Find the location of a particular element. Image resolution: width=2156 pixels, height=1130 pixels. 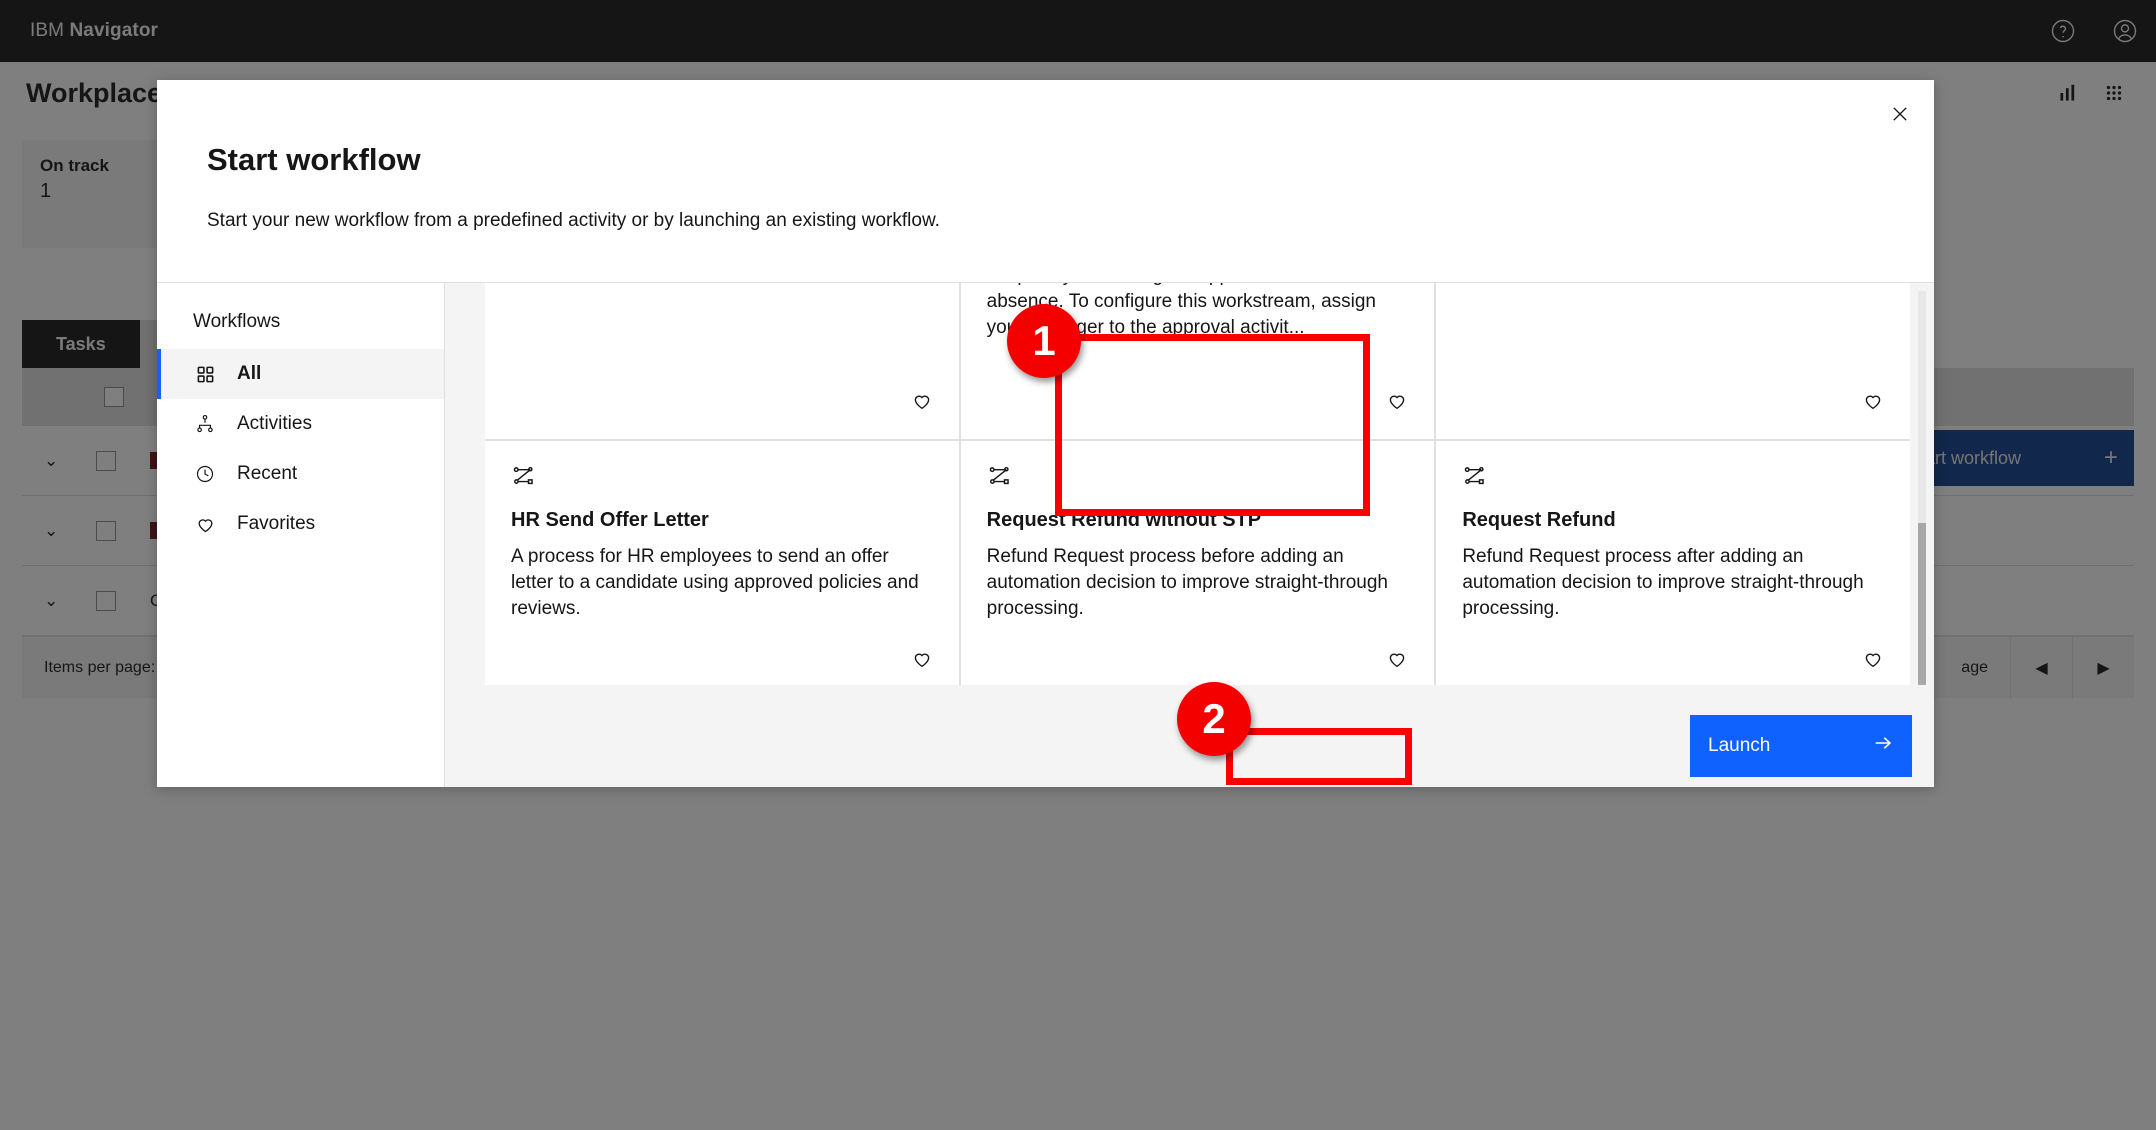

sidebar-item-recent: Recent is located at coordinates (300, 474).